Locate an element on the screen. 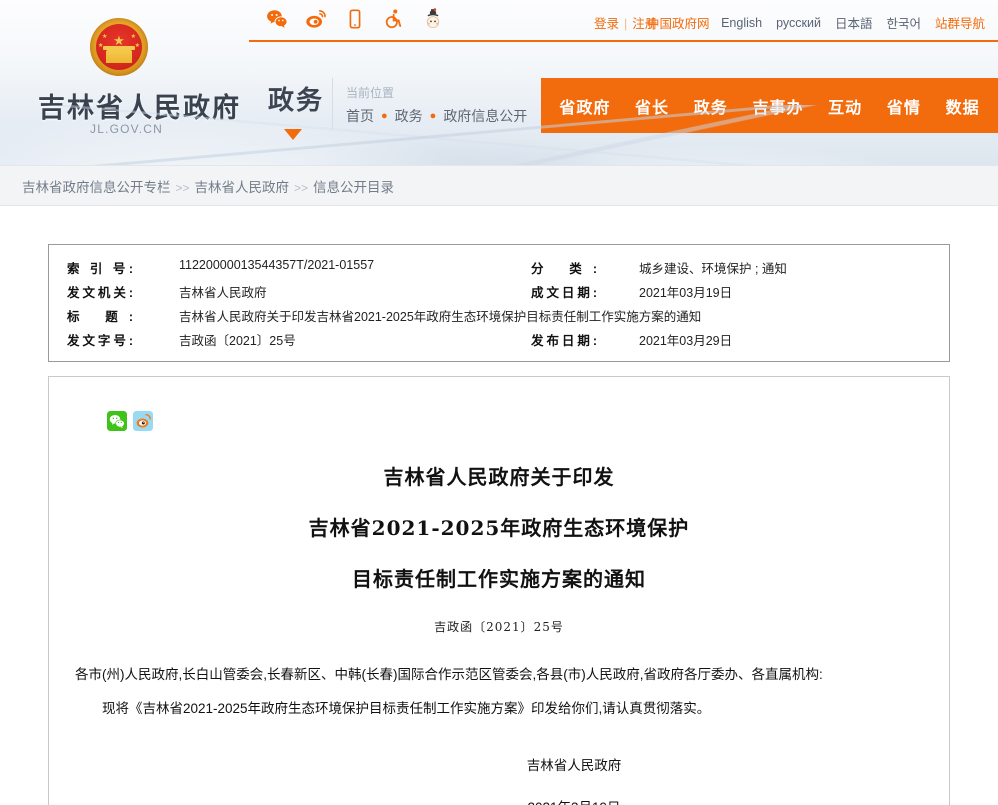 Image resolution: width=998 pixels, height=805 pixels. nav-item-jishiban: 吉事办 is located at coordinates (777, 106).